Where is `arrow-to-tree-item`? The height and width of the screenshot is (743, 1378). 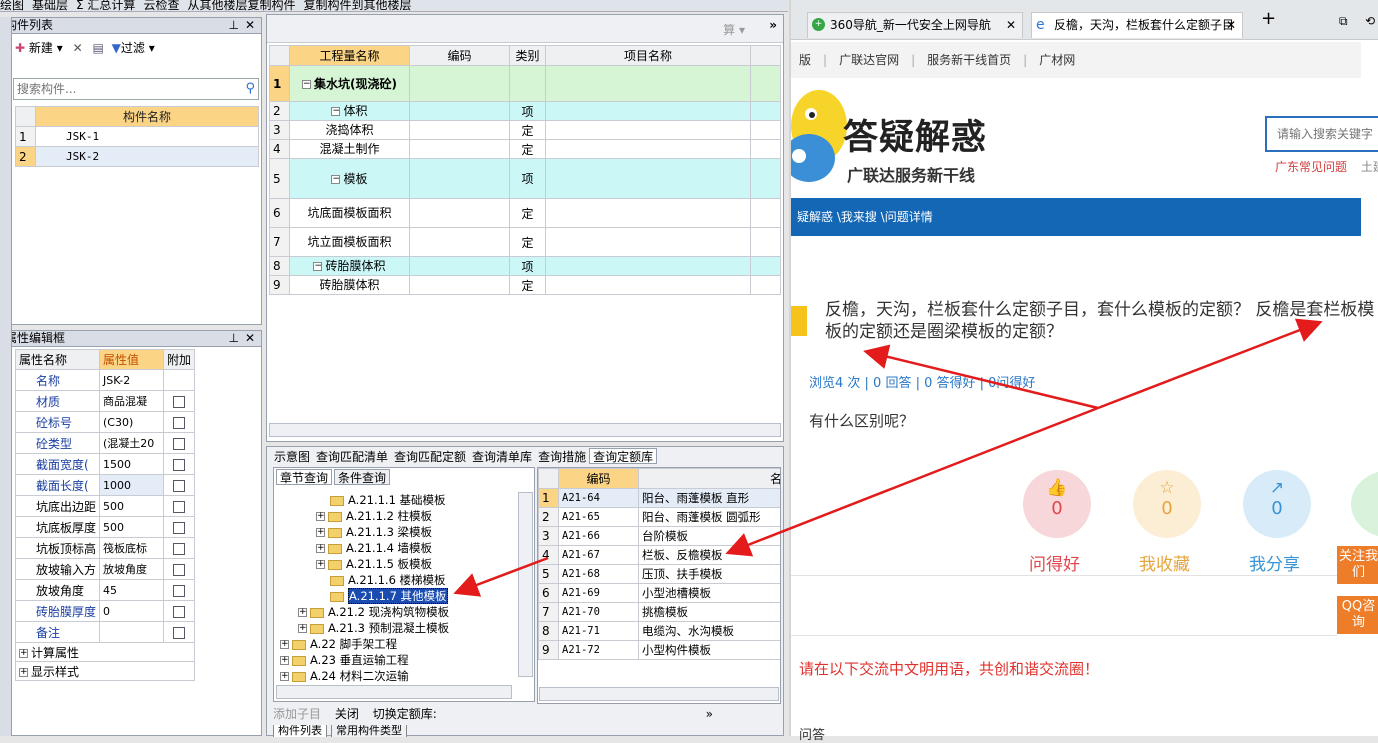
arrow-to-tree-item is located at coordinates (501, 576).